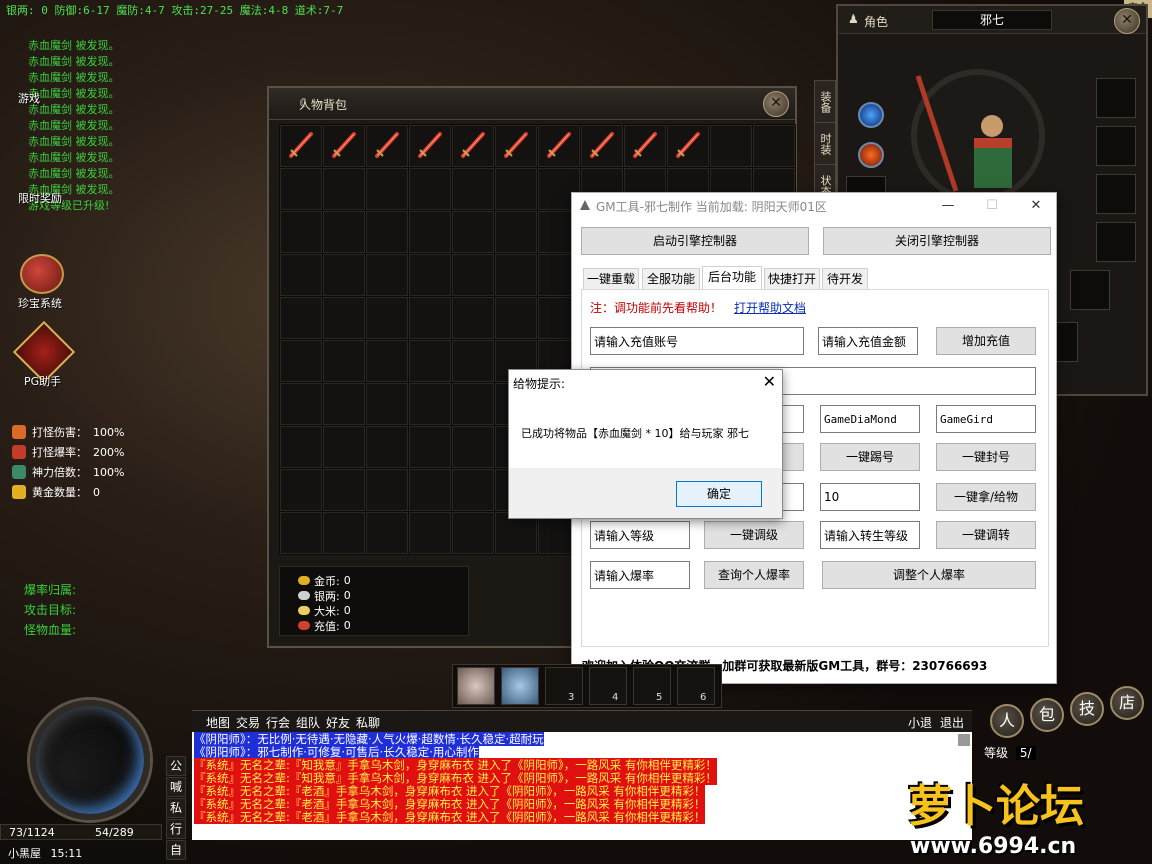  I want to click on time-reward-link: 限时奖励, so click(40, 198).